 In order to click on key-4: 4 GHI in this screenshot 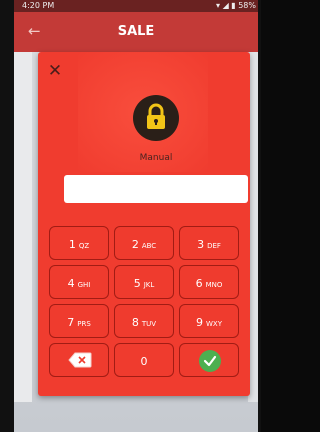, I will do `click(79, 282)`.